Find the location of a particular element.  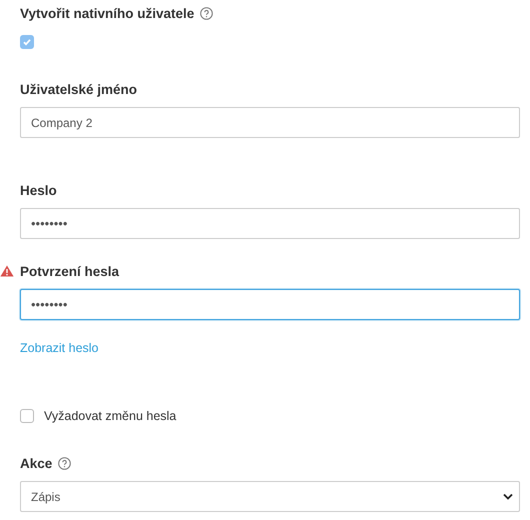

checkbox-label: Vyžadovat změnu hesla is located at coordinates (110, 416).